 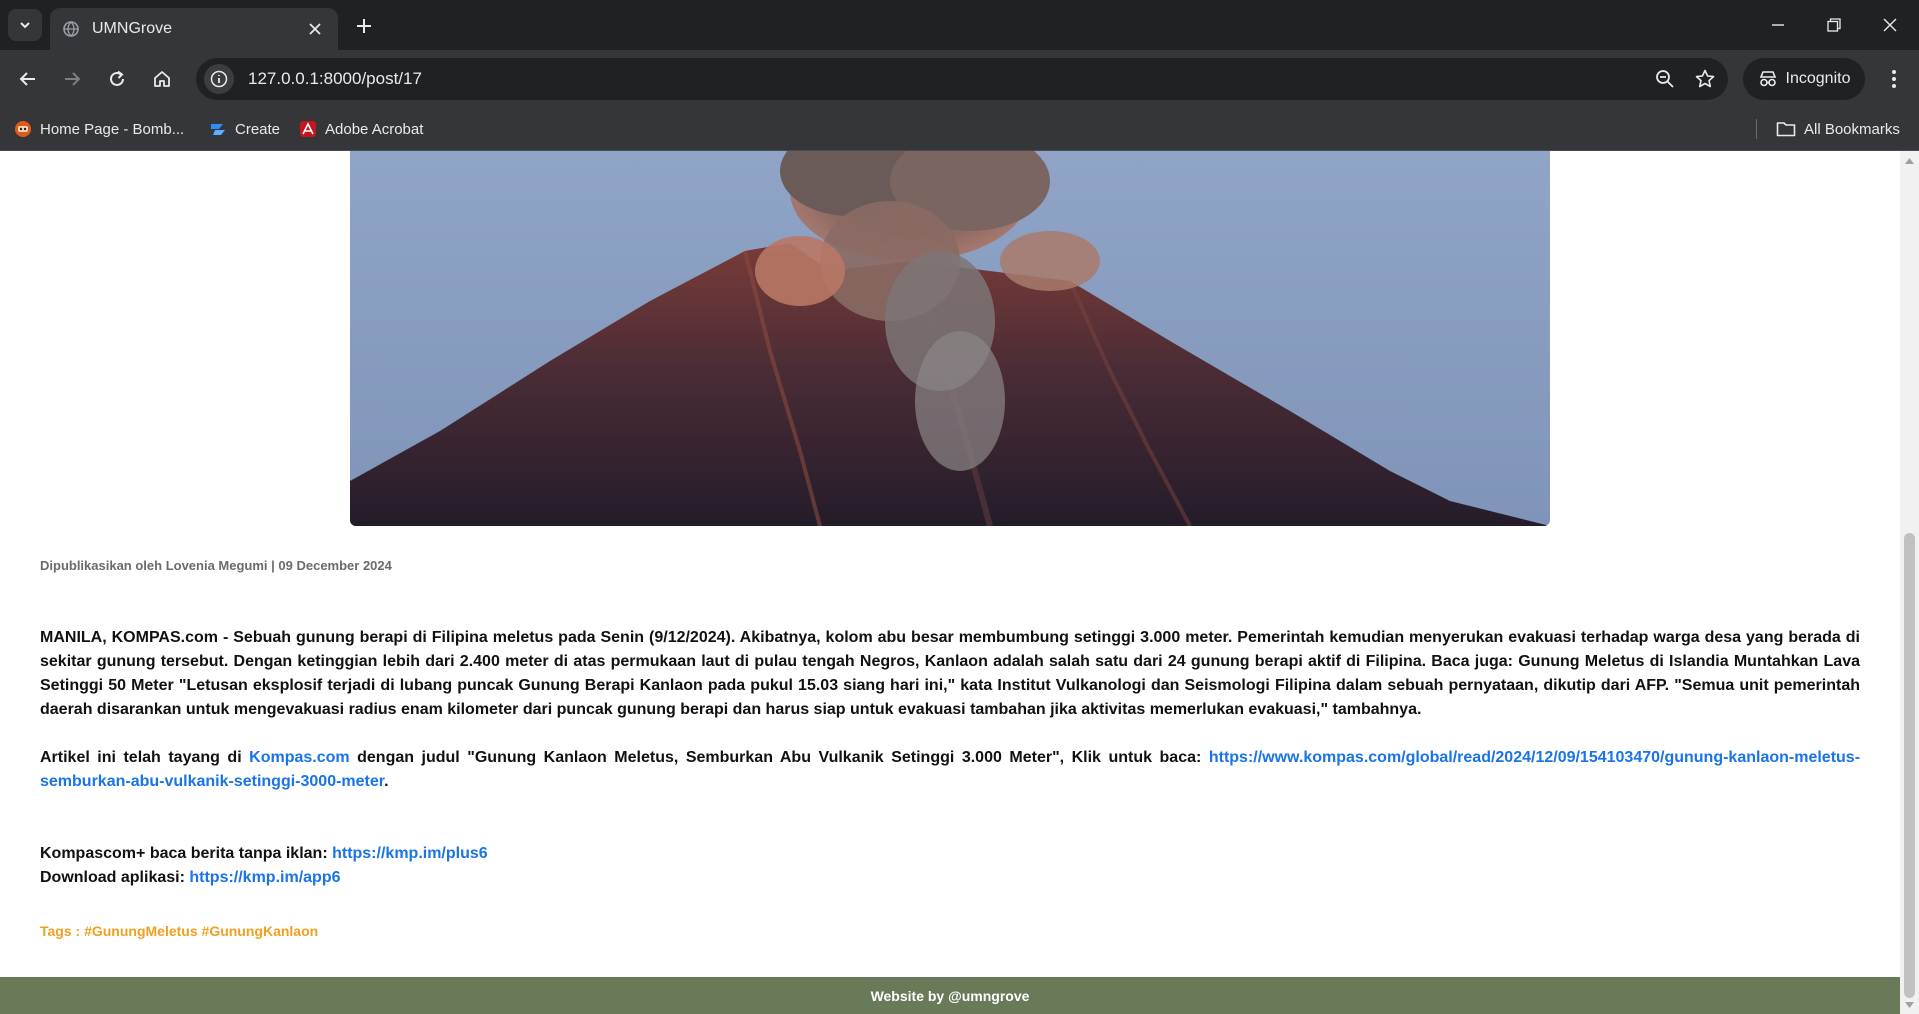 I want to click on forward-button, so click(x=72, y=79).